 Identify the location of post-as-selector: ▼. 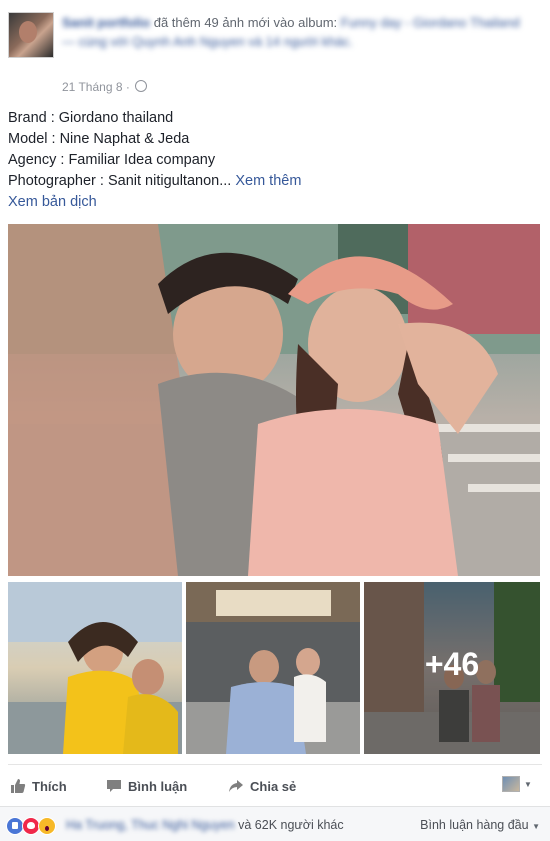
(517, 784).